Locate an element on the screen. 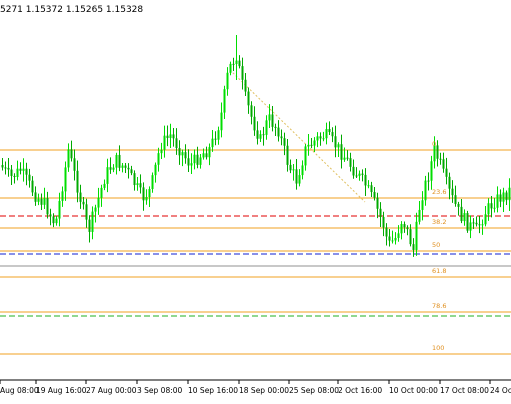 This screenshot has height=404, width=511. x-axis-label: 18 Sep 00:00 is located at coordinates (264, 390).